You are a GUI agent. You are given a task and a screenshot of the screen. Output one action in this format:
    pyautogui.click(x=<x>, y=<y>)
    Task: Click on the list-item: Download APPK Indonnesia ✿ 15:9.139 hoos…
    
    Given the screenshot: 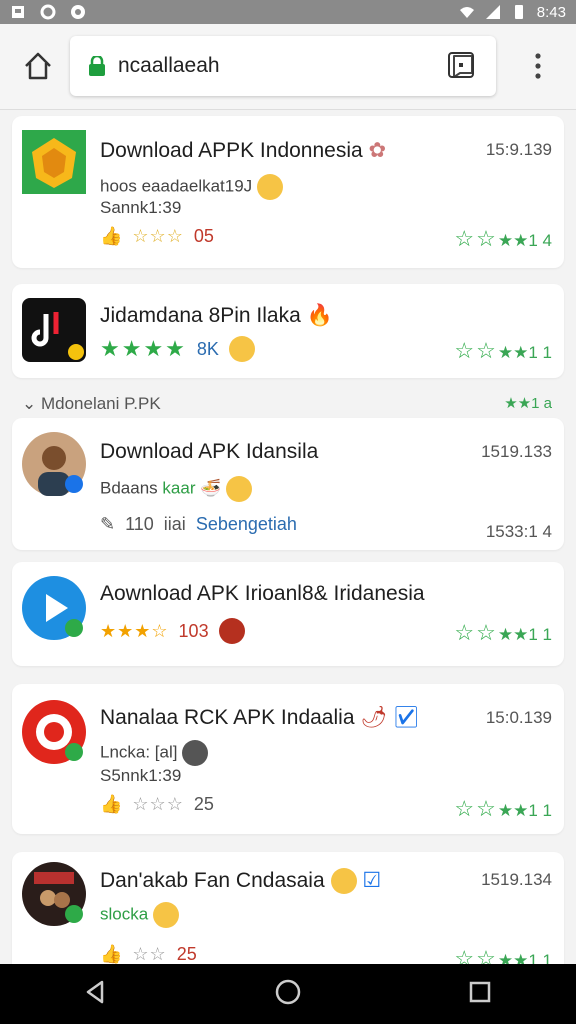 What is the action you would take?
    pyautogui.click(x=288, y=192)
    